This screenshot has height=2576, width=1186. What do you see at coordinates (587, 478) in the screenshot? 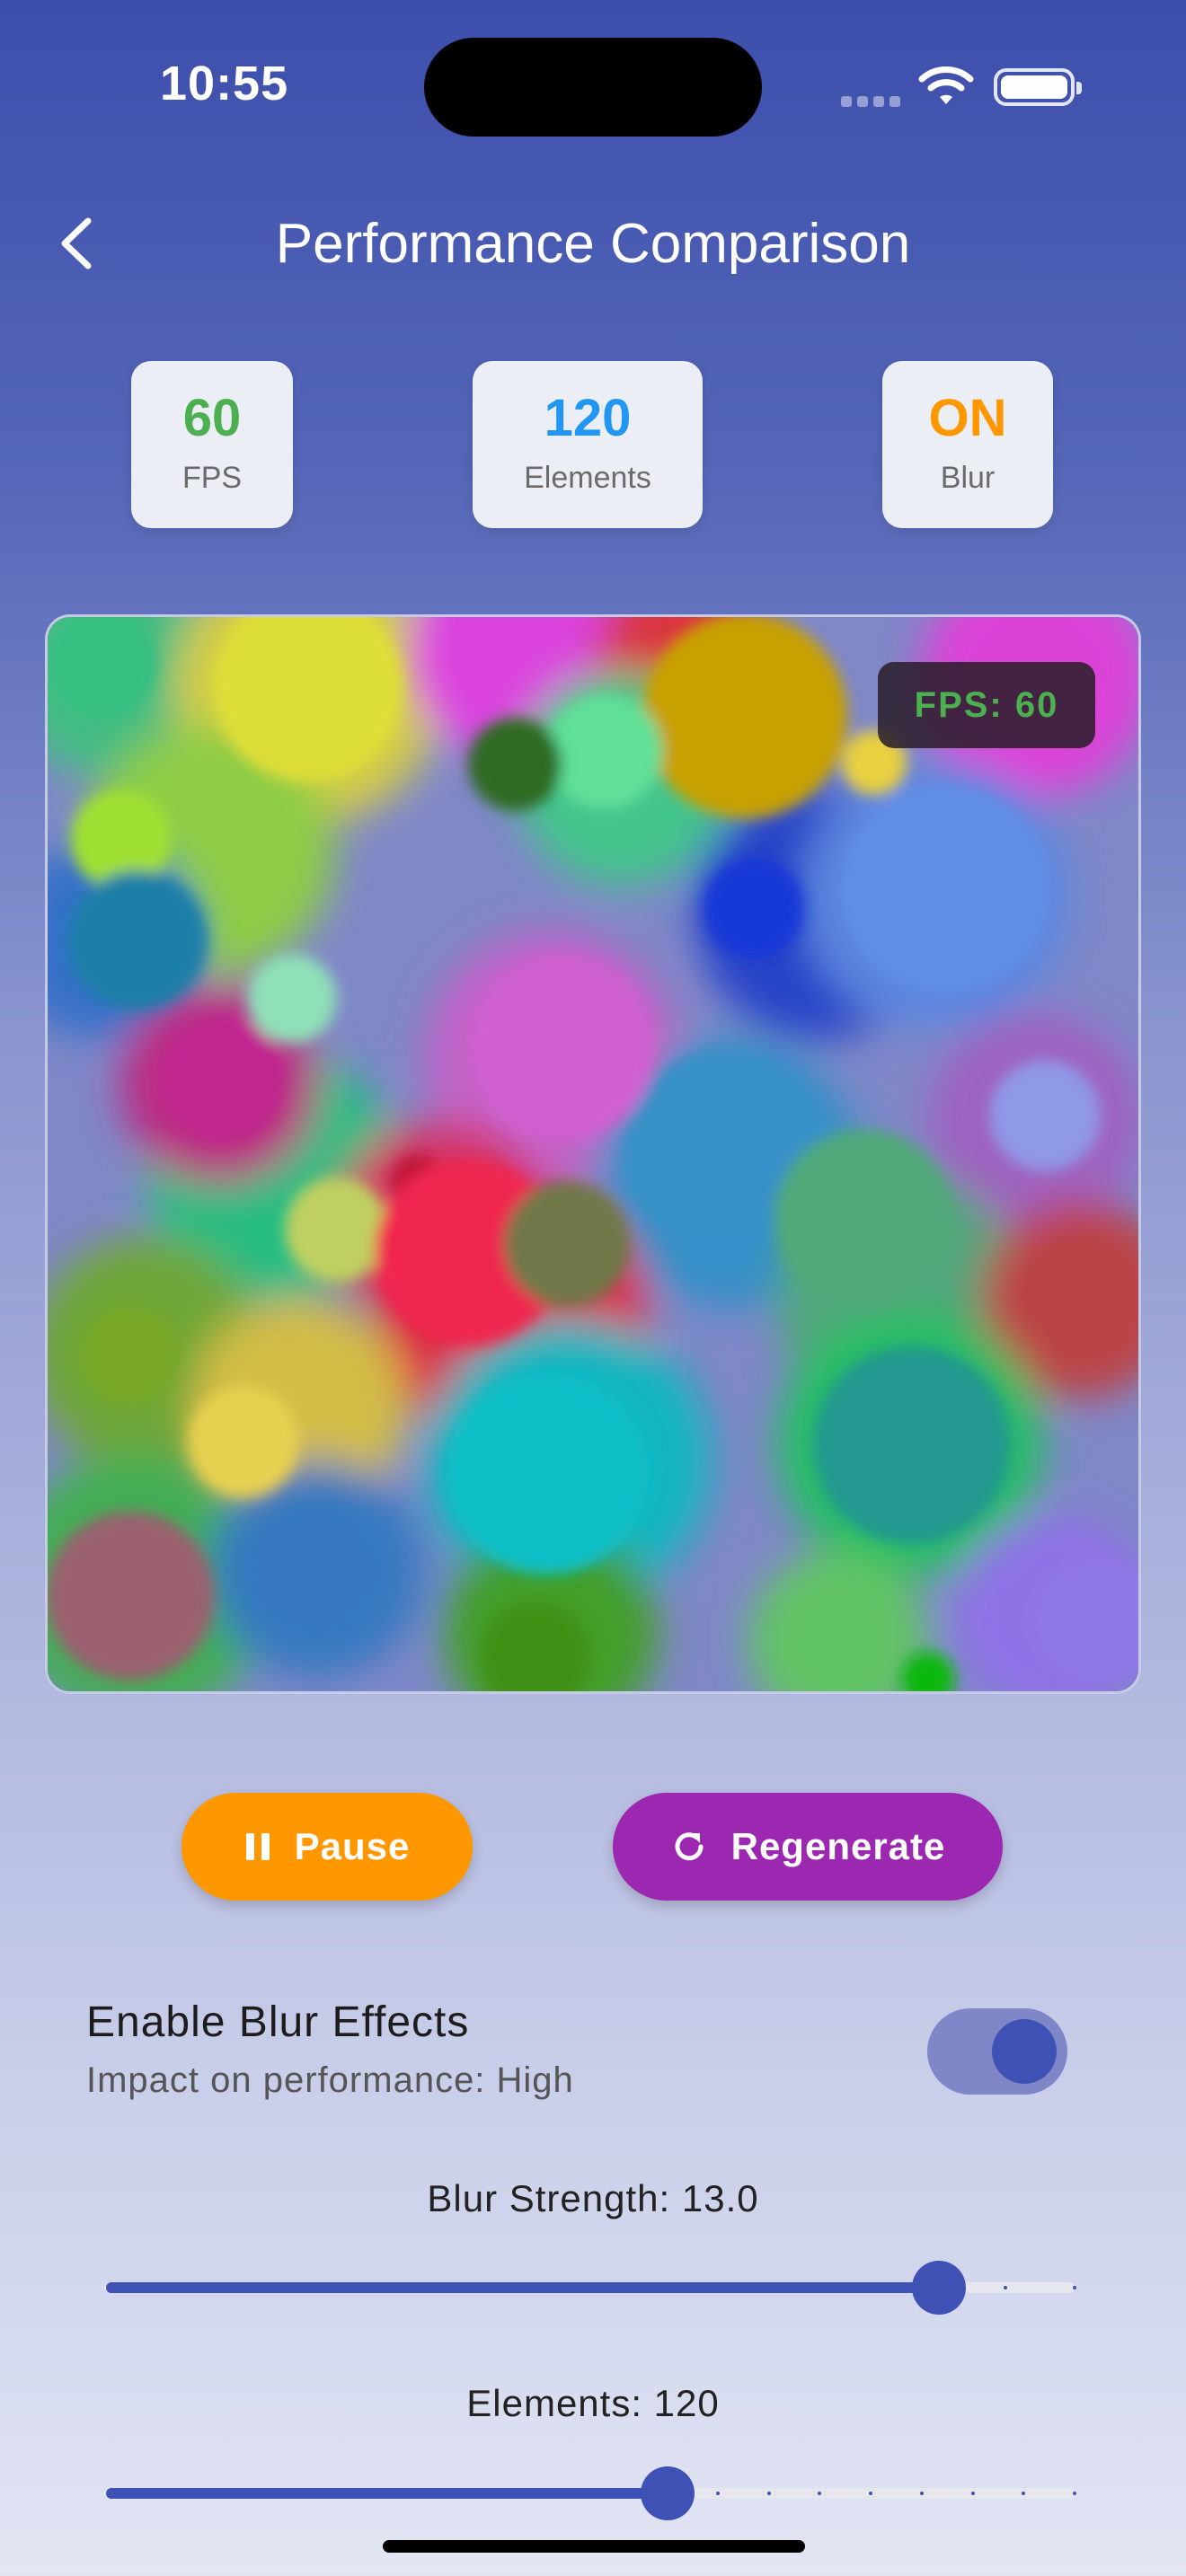
I see `stat-label: Elements` at bounding box center [587, 478].